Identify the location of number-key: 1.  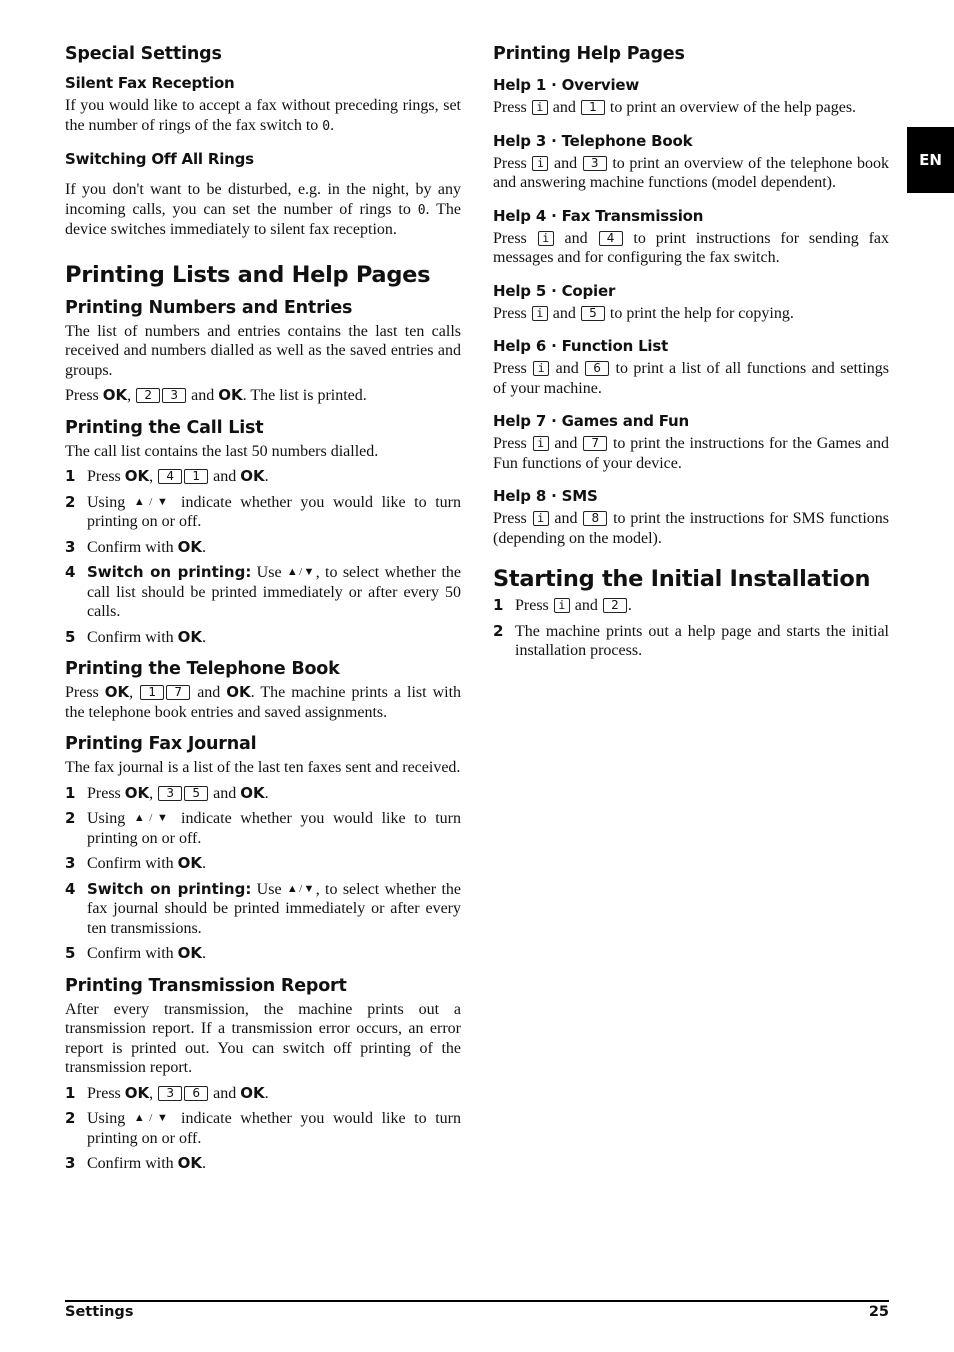
(592, 107).